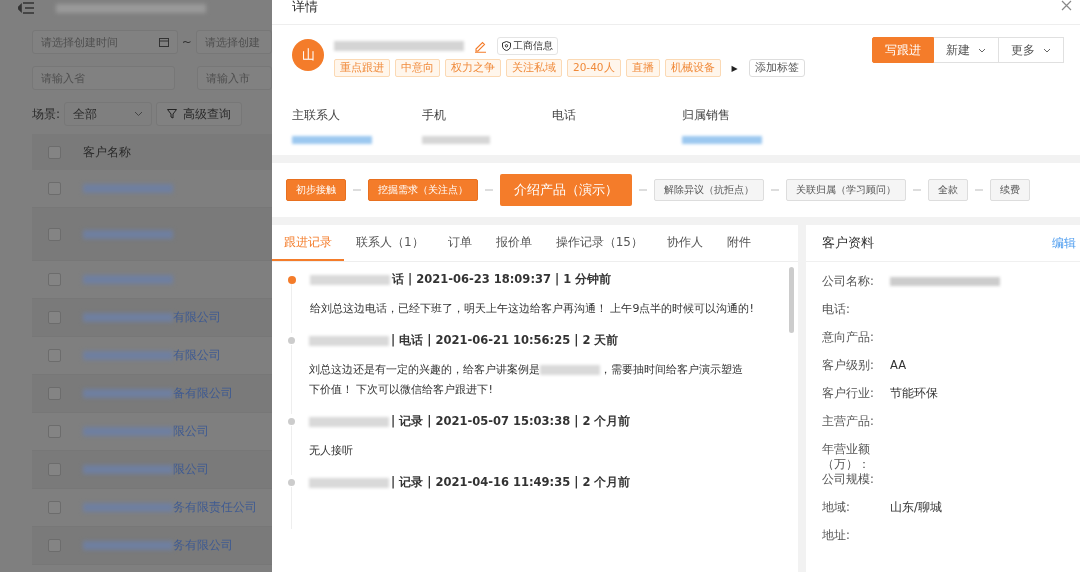 Image resolution: width=1080 pixels, height=572 pixels. I want to click on profile-field-label: 年营业额（万）：, so click(846, 457).